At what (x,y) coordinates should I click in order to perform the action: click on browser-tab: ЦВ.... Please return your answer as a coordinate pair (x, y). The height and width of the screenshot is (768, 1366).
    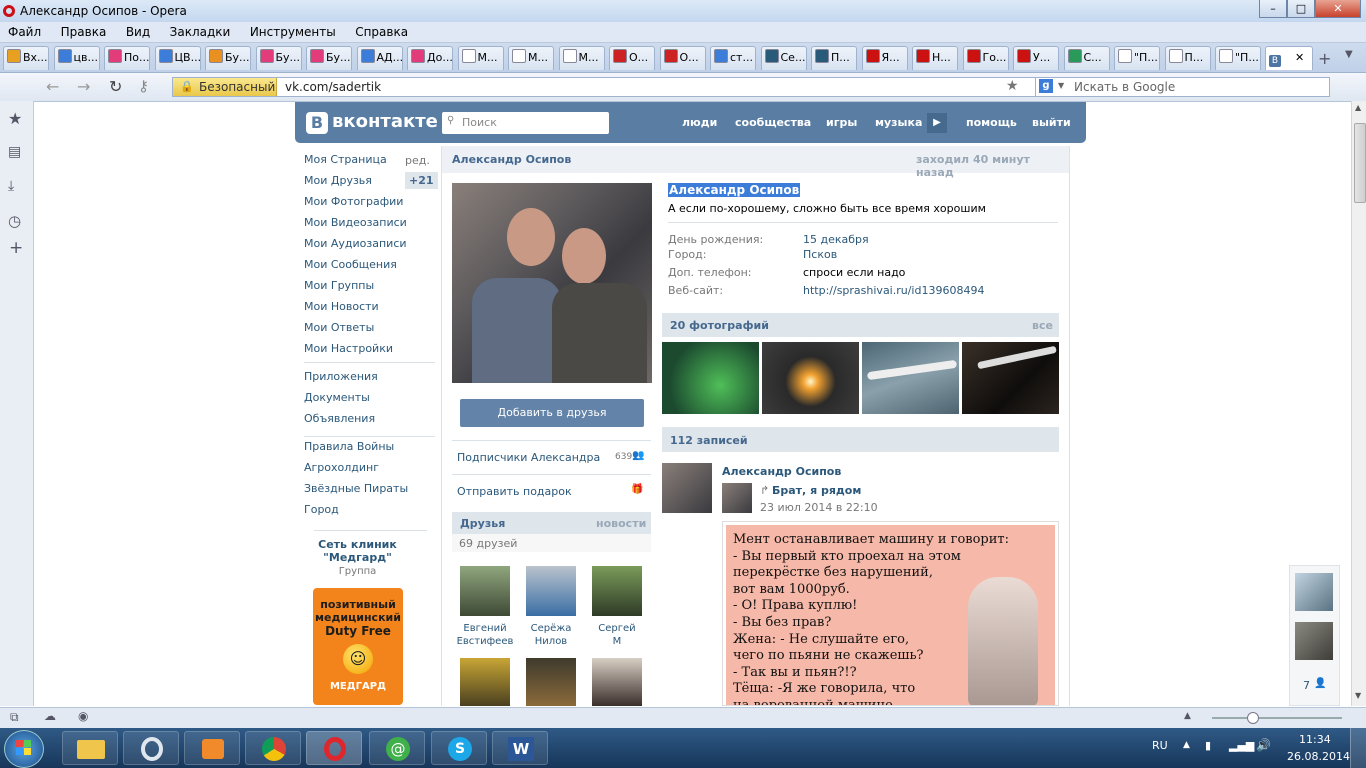
    Looking at the image, I should click on (177, 58).